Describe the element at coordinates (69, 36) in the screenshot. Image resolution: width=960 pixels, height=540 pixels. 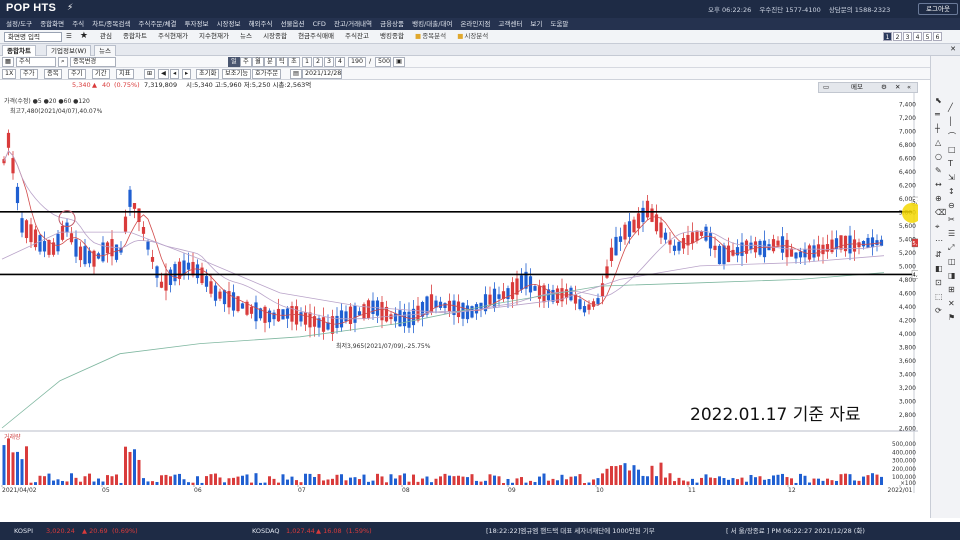
I see `list-icon: ☰` at that location.